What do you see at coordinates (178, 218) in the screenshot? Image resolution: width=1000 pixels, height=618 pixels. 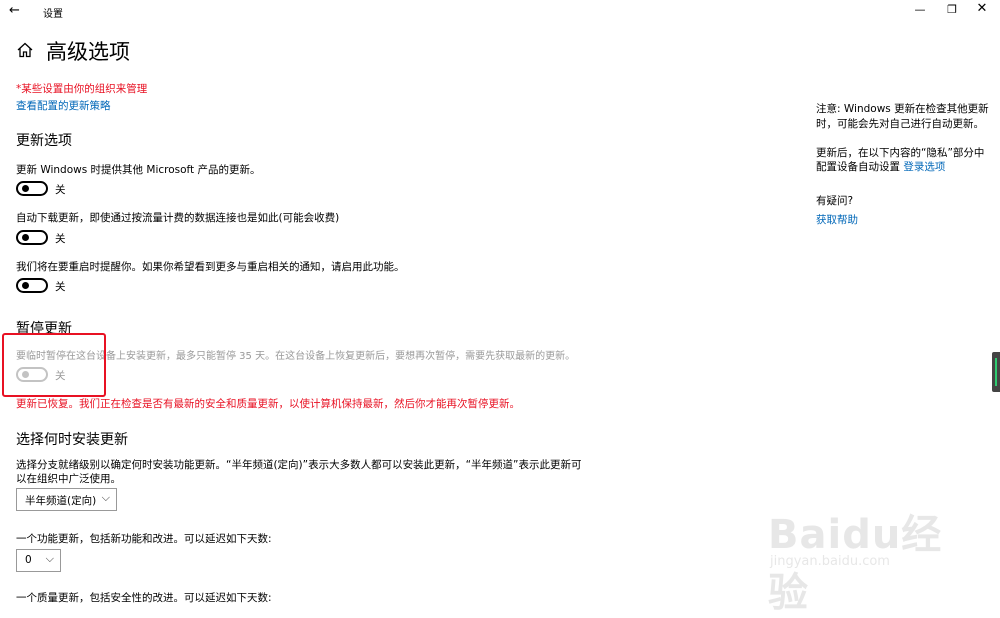 I see `metered-download-label: 自动下载更新，即使通过按流量计费的数据连接也是如此(可能会收费)` at bounding box center [178, 218].